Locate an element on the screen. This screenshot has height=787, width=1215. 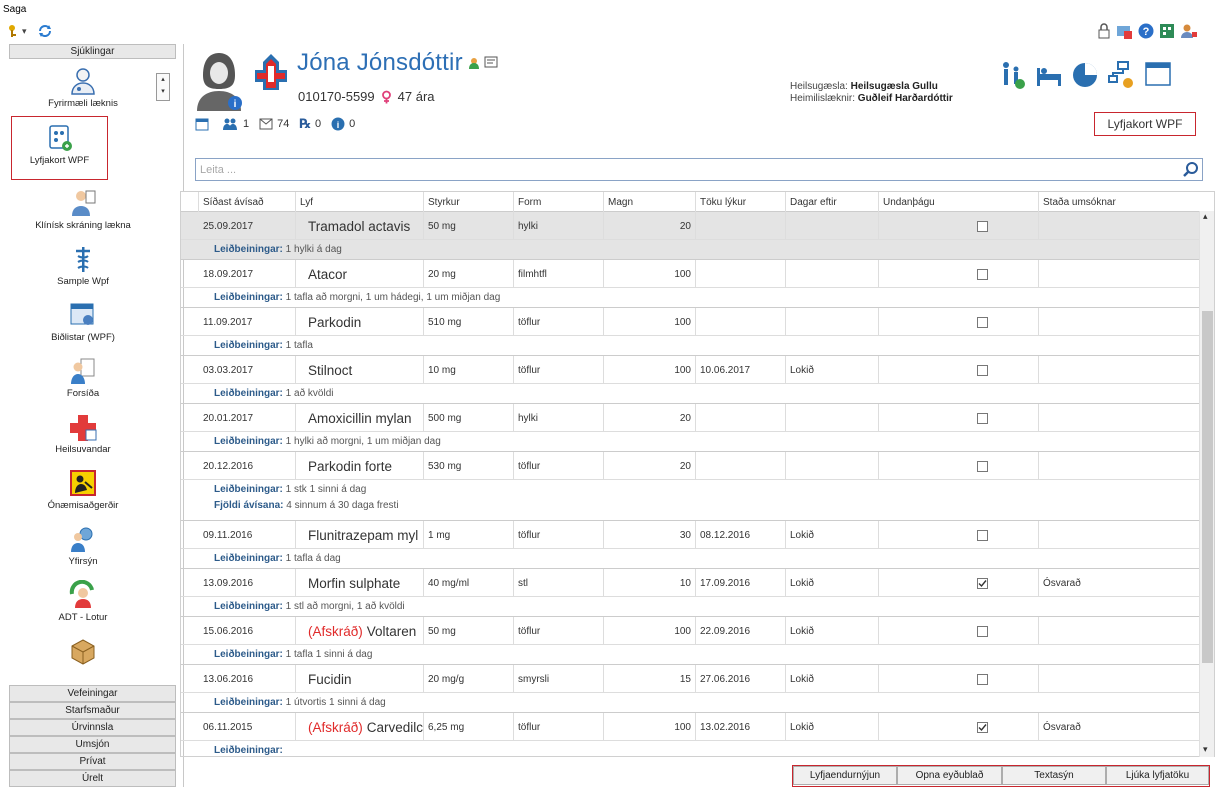
user-menu-button: ▾ is located at coordinates (16, 31).